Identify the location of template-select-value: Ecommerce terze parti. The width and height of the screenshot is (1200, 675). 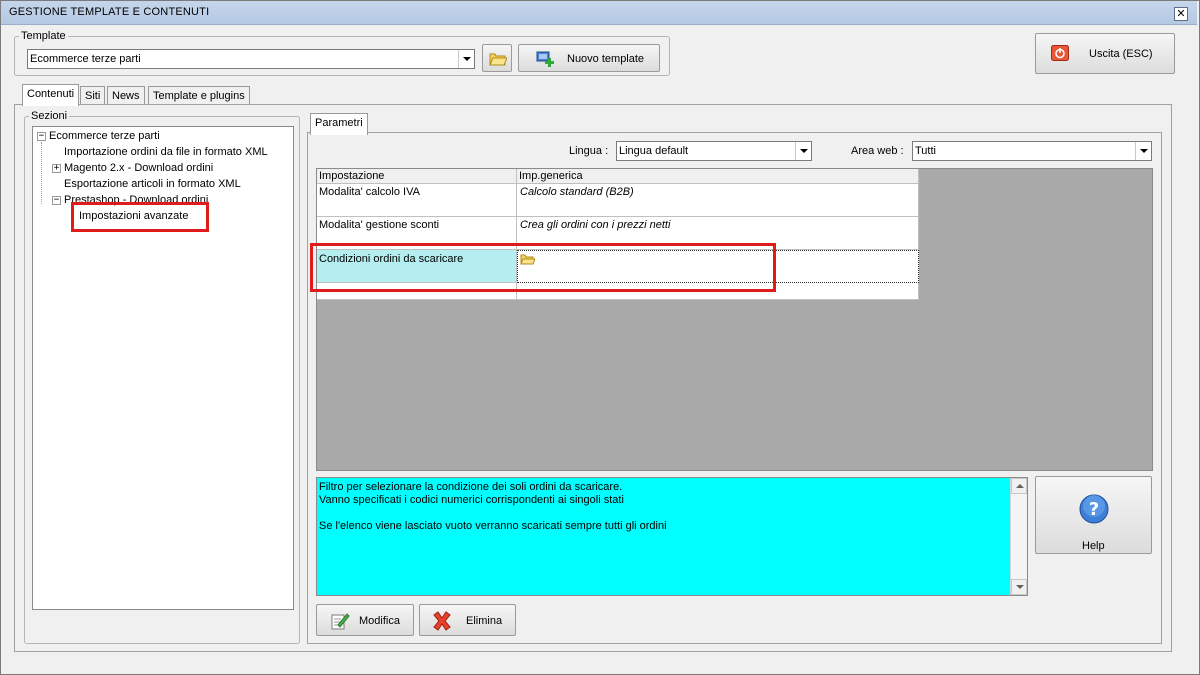
(85, 59).